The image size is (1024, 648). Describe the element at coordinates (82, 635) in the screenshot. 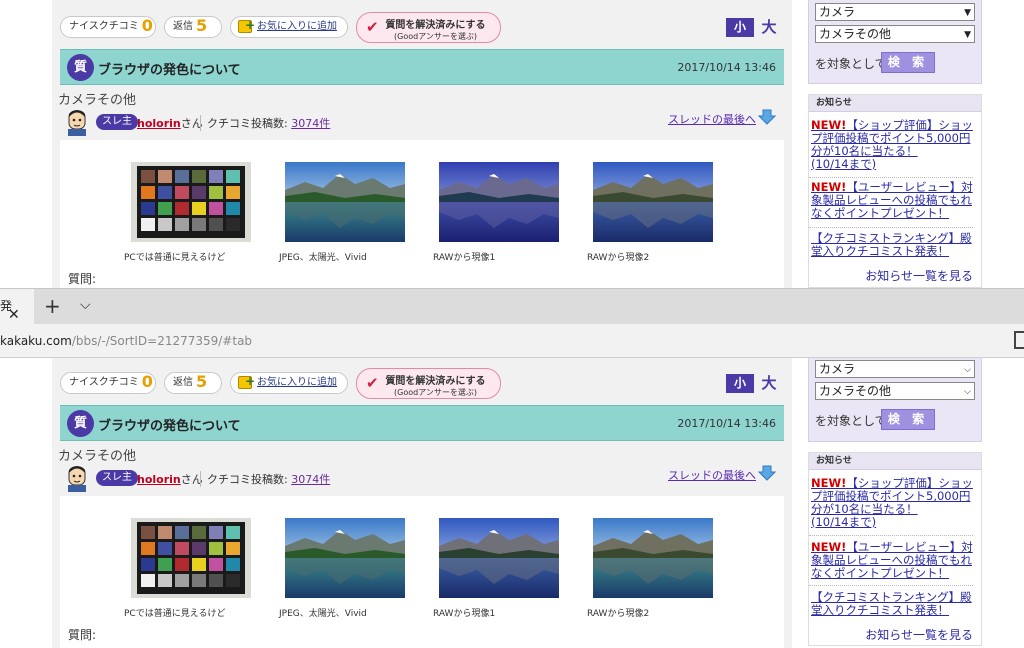

I see `question-label: 質問:` at that location.